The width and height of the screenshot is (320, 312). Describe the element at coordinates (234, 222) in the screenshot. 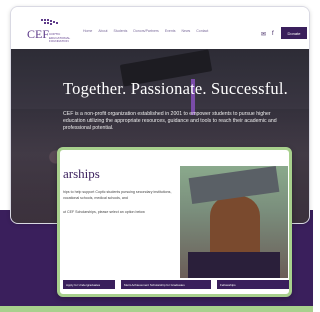

I see `graduate-image` at that location.